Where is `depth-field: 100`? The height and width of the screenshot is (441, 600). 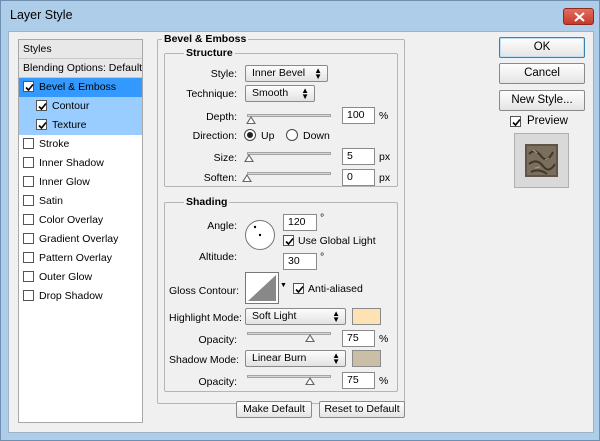
depth-field: 100 is located at coordinates (358, 115).